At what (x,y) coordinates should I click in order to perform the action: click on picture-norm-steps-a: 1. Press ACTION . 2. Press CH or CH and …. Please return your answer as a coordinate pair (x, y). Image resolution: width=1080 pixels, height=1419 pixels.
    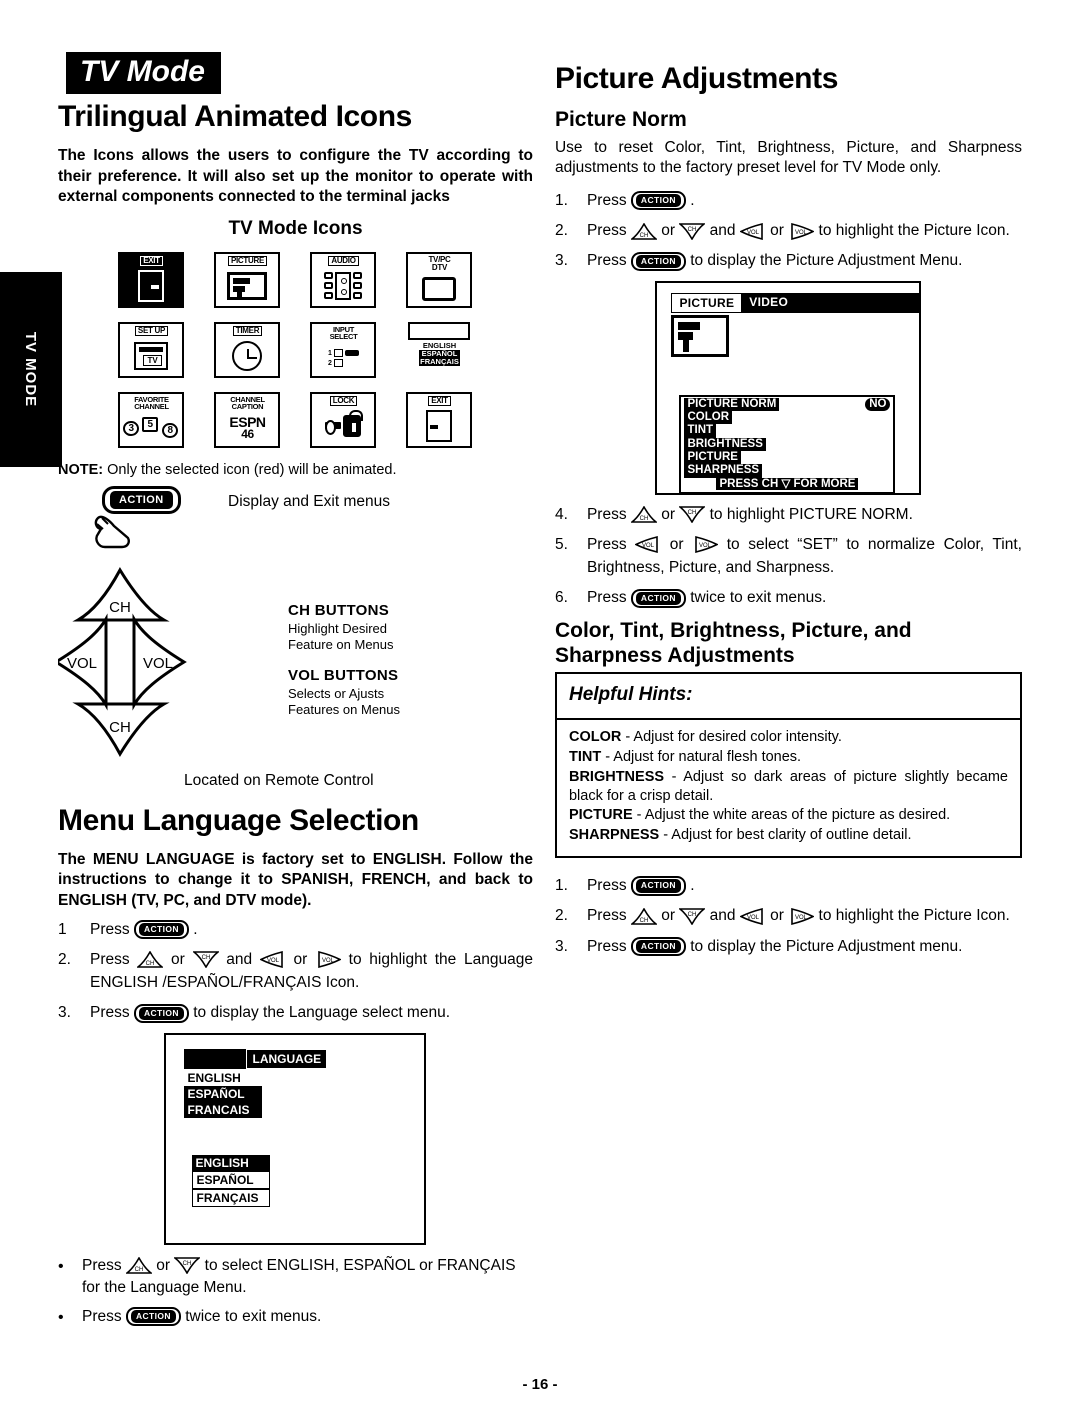
    Looking at the image, I should click on (788, 231).